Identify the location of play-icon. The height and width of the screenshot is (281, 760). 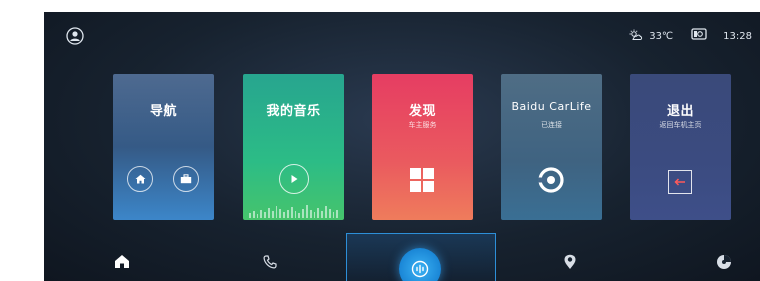
(294, 179).